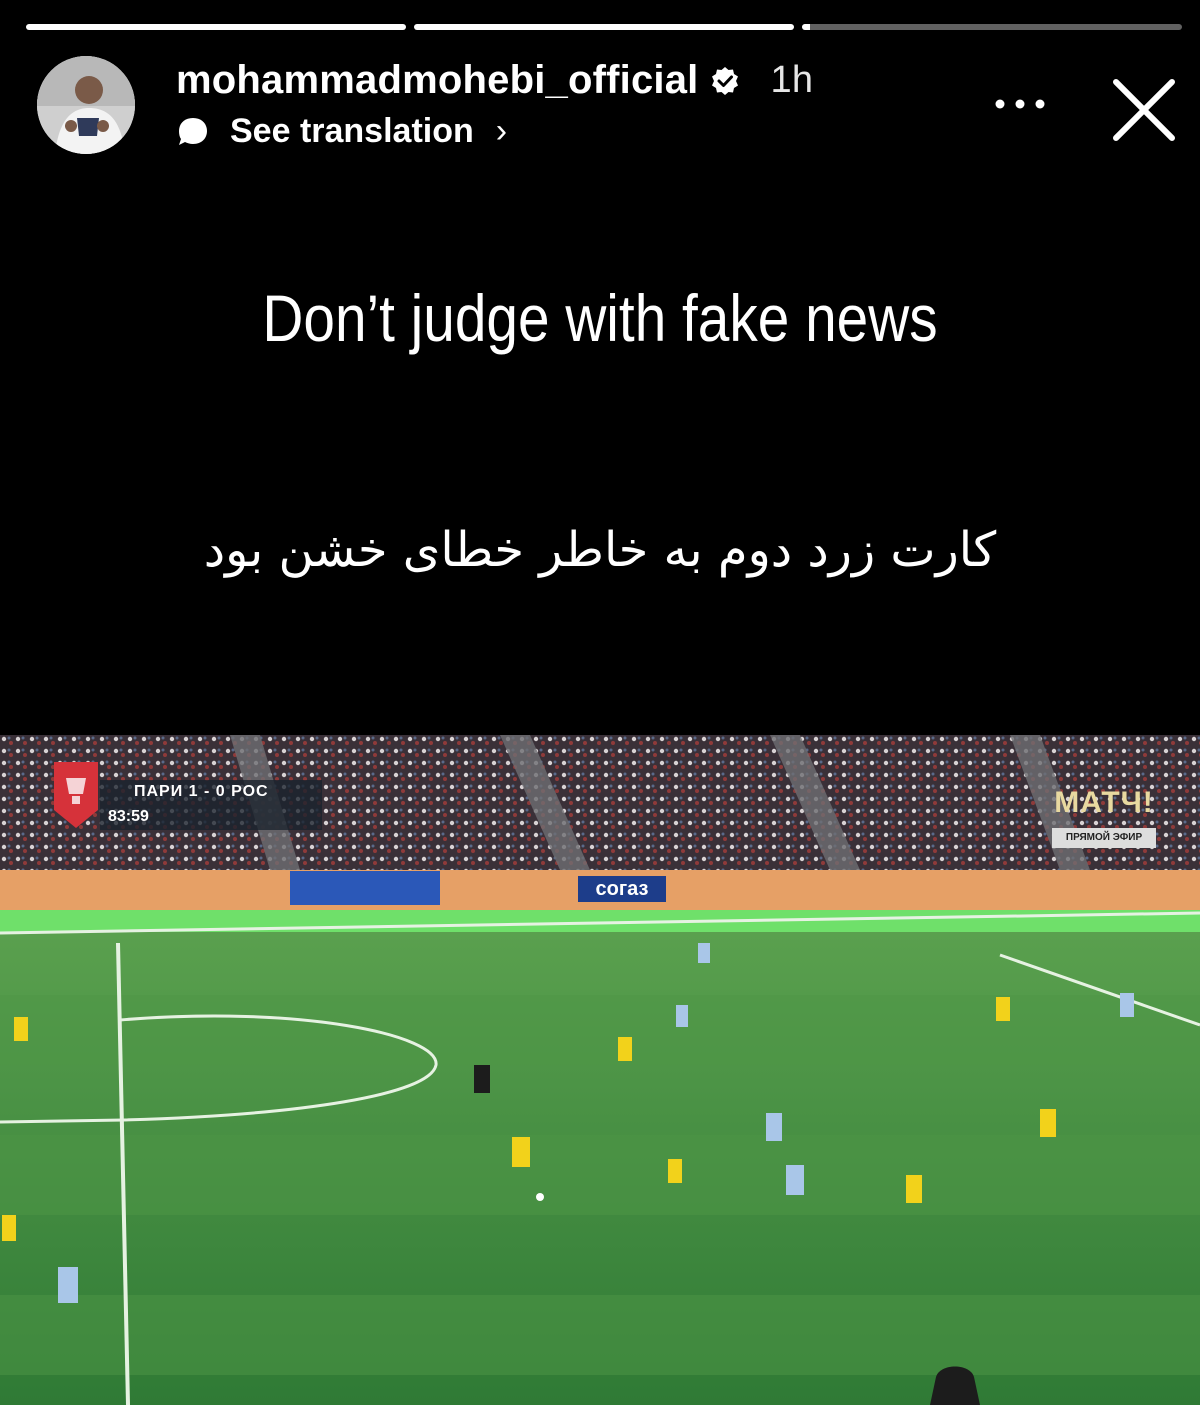  Describe the element at coordinates (352, 131) in the screenshot. I see `see-translation-label: See translation` at that location.